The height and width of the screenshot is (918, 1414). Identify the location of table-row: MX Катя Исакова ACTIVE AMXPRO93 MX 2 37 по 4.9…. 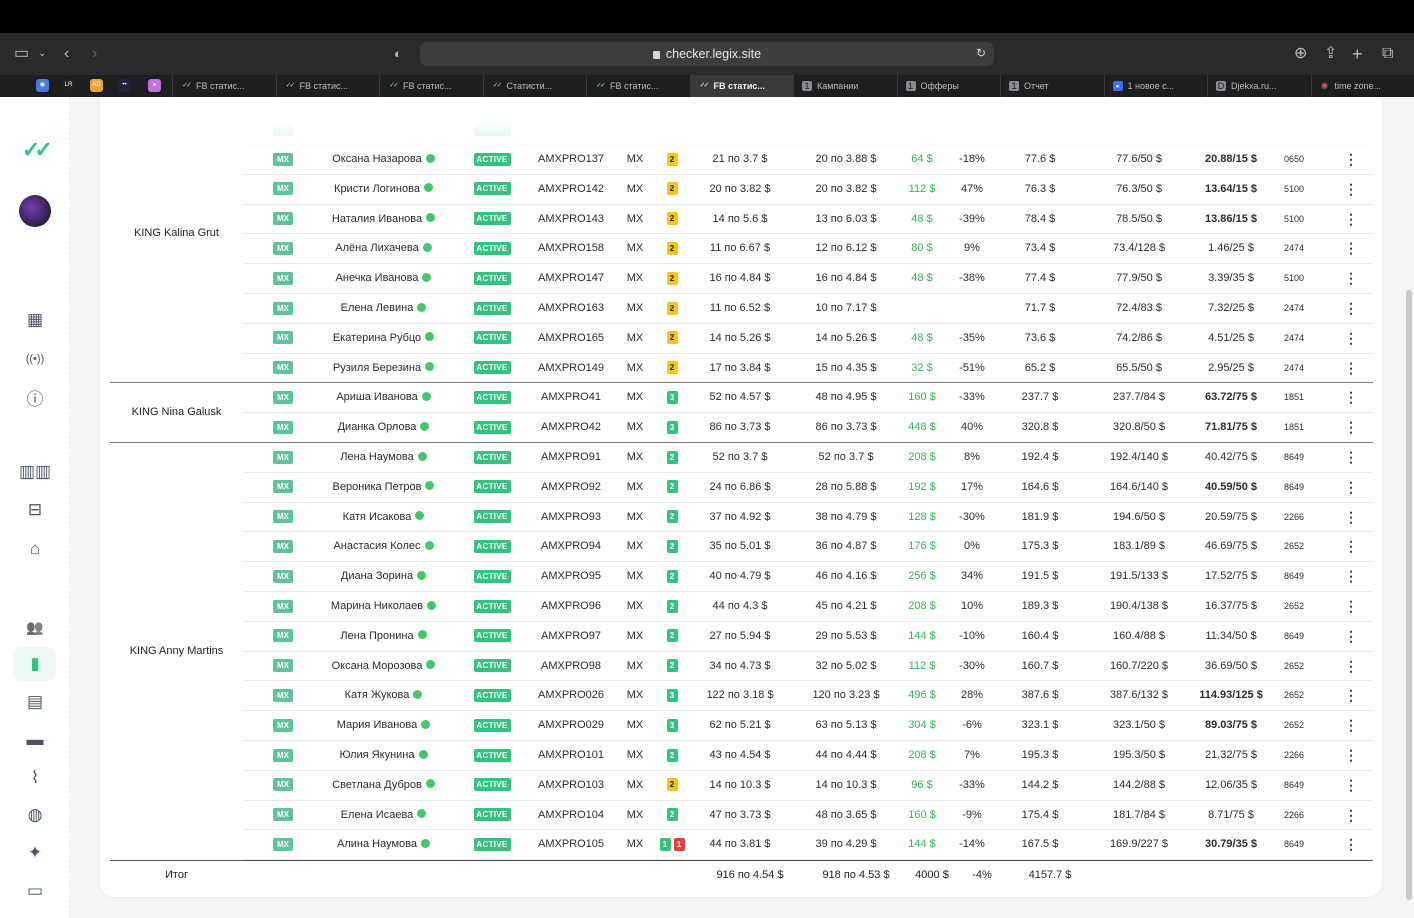
(808, 518).